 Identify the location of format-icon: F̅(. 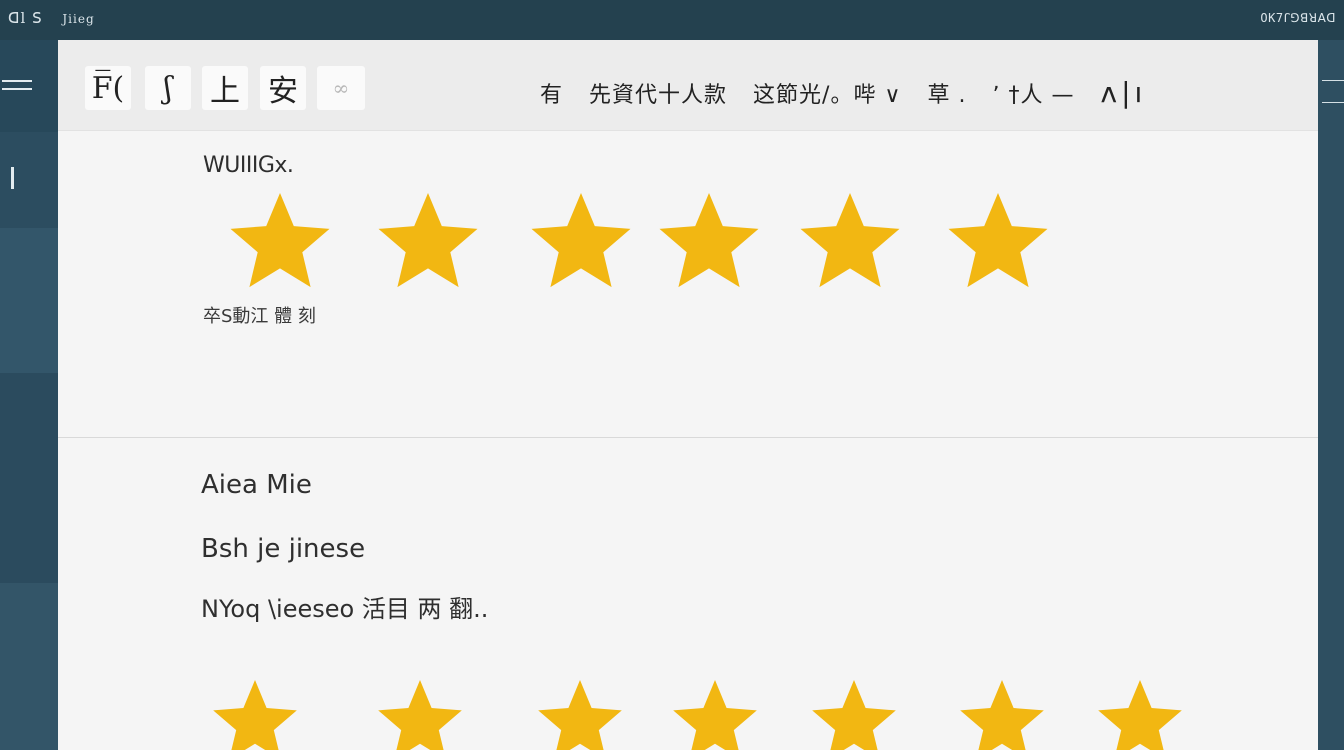
(108, 88).